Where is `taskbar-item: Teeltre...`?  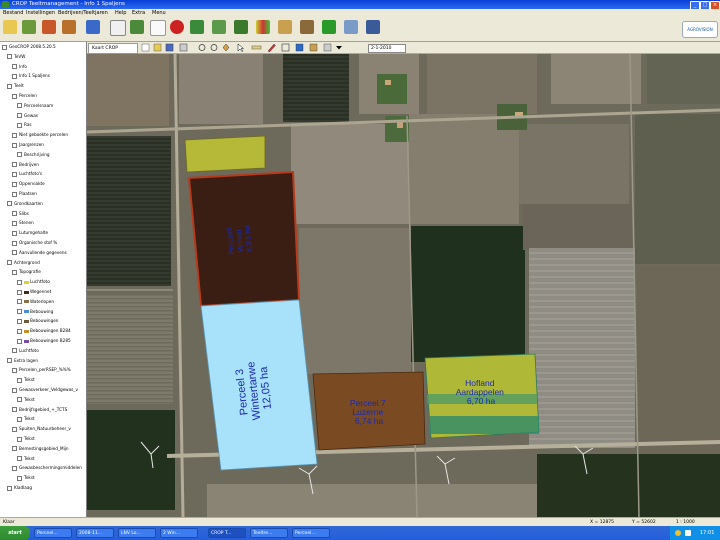
taskbar-item: Teeltre... is located at coordinates (269, 533).